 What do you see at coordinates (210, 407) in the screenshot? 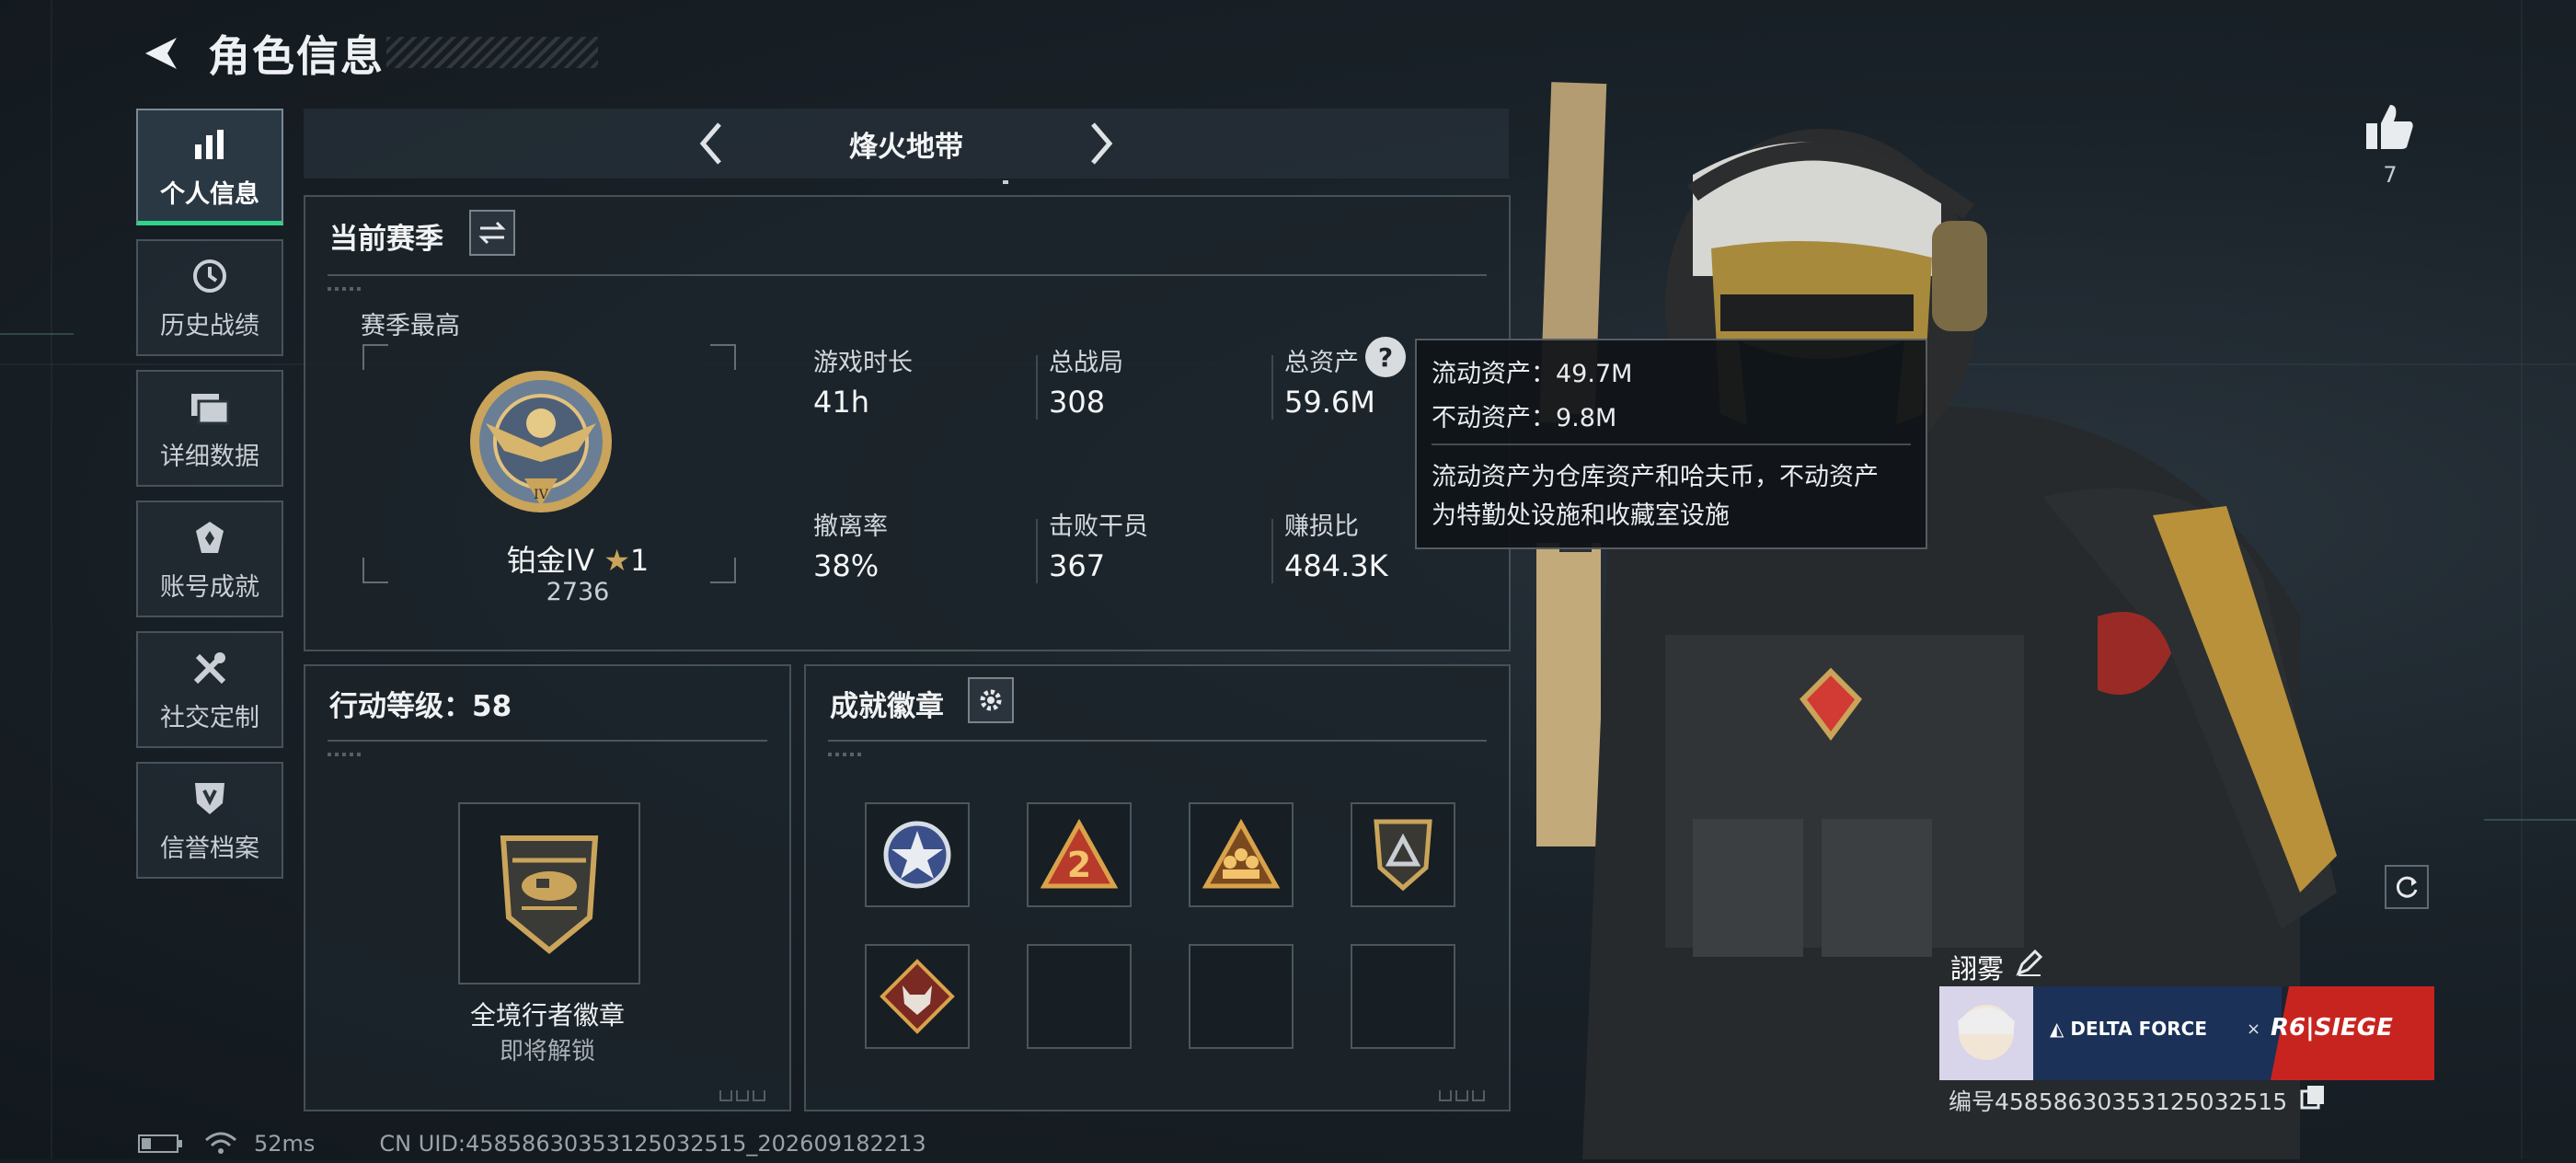
I see `folders-icon` at bounding box center [210, 407].